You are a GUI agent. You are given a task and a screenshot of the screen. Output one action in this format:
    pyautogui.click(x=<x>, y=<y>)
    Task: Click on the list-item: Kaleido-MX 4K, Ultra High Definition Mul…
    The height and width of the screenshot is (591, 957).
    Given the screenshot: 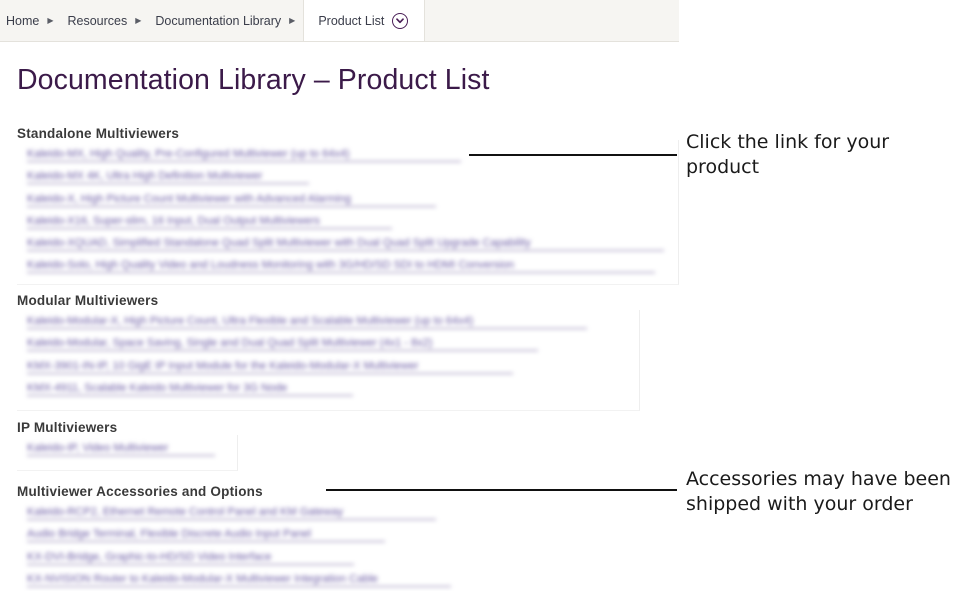 What is the action you would take?
    pyautogui.click(x=168, y=177)
    